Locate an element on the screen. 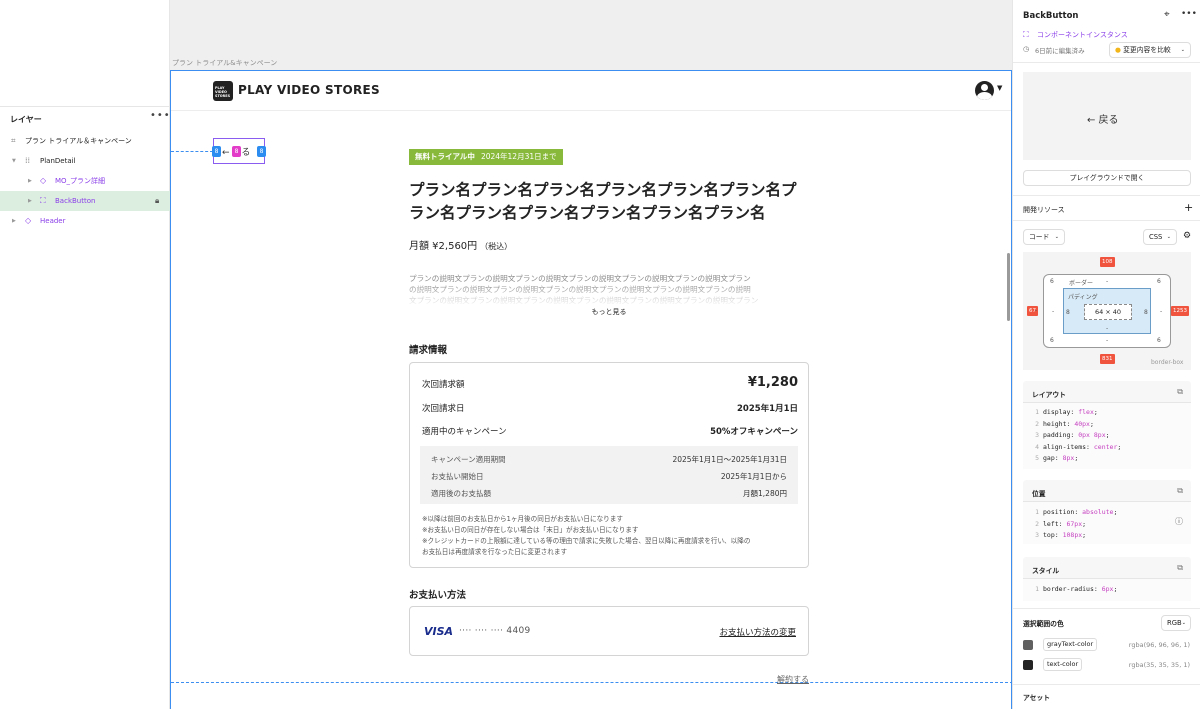 The width and height of the screenshot is (1200, 709). code-line: 1 border-radius: 6px; is located at coordinates (1076, 589).